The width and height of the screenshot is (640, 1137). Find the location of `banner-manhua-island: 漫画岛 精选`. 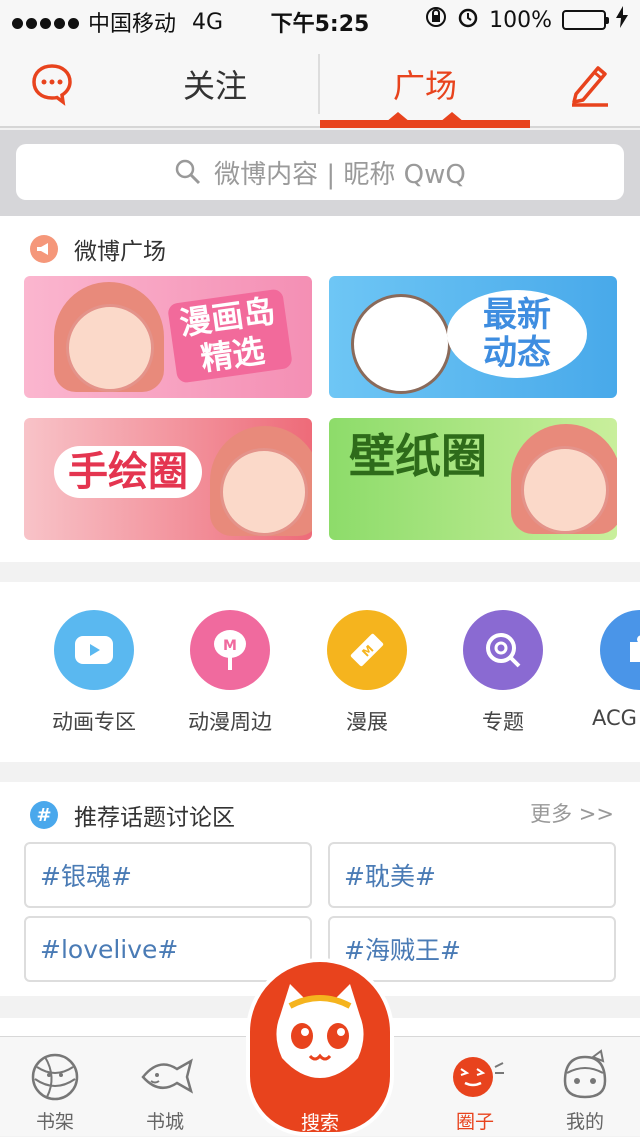

banner-manhua-island: 漫画岛 精选 is located at coordinates (168, 337).